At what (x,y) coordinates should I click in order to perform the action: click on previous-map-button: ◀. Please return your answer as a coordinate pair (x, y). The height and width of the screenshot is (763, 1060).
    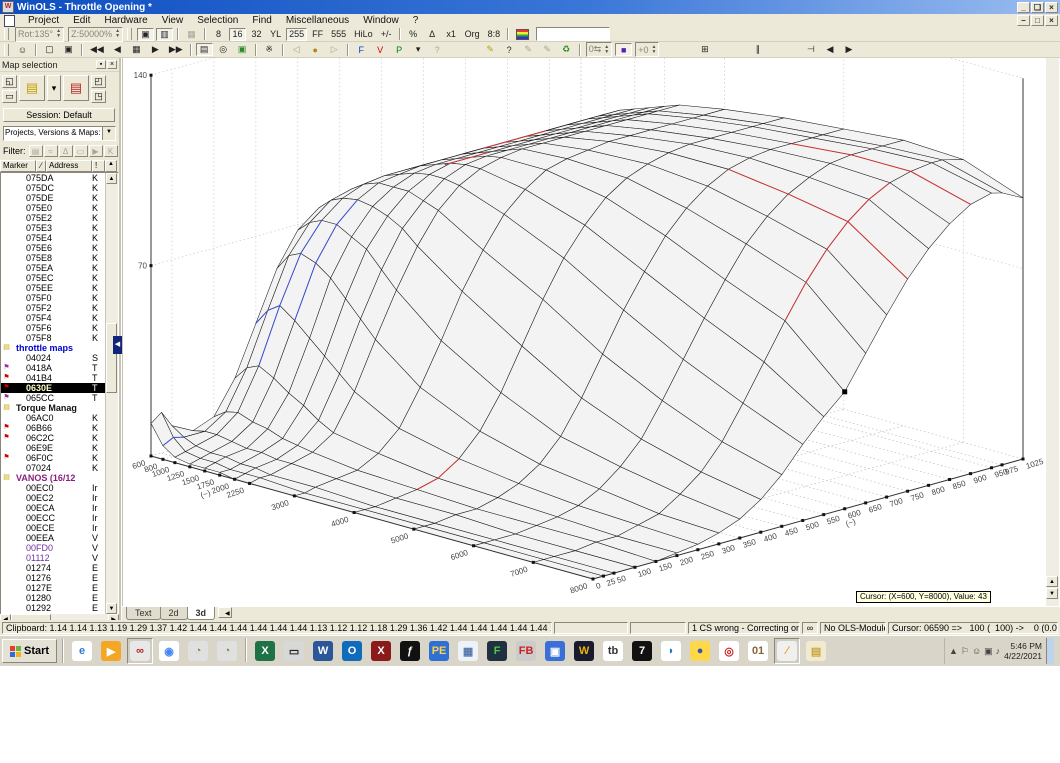
    Looking at the image, I should click on (117, 49).